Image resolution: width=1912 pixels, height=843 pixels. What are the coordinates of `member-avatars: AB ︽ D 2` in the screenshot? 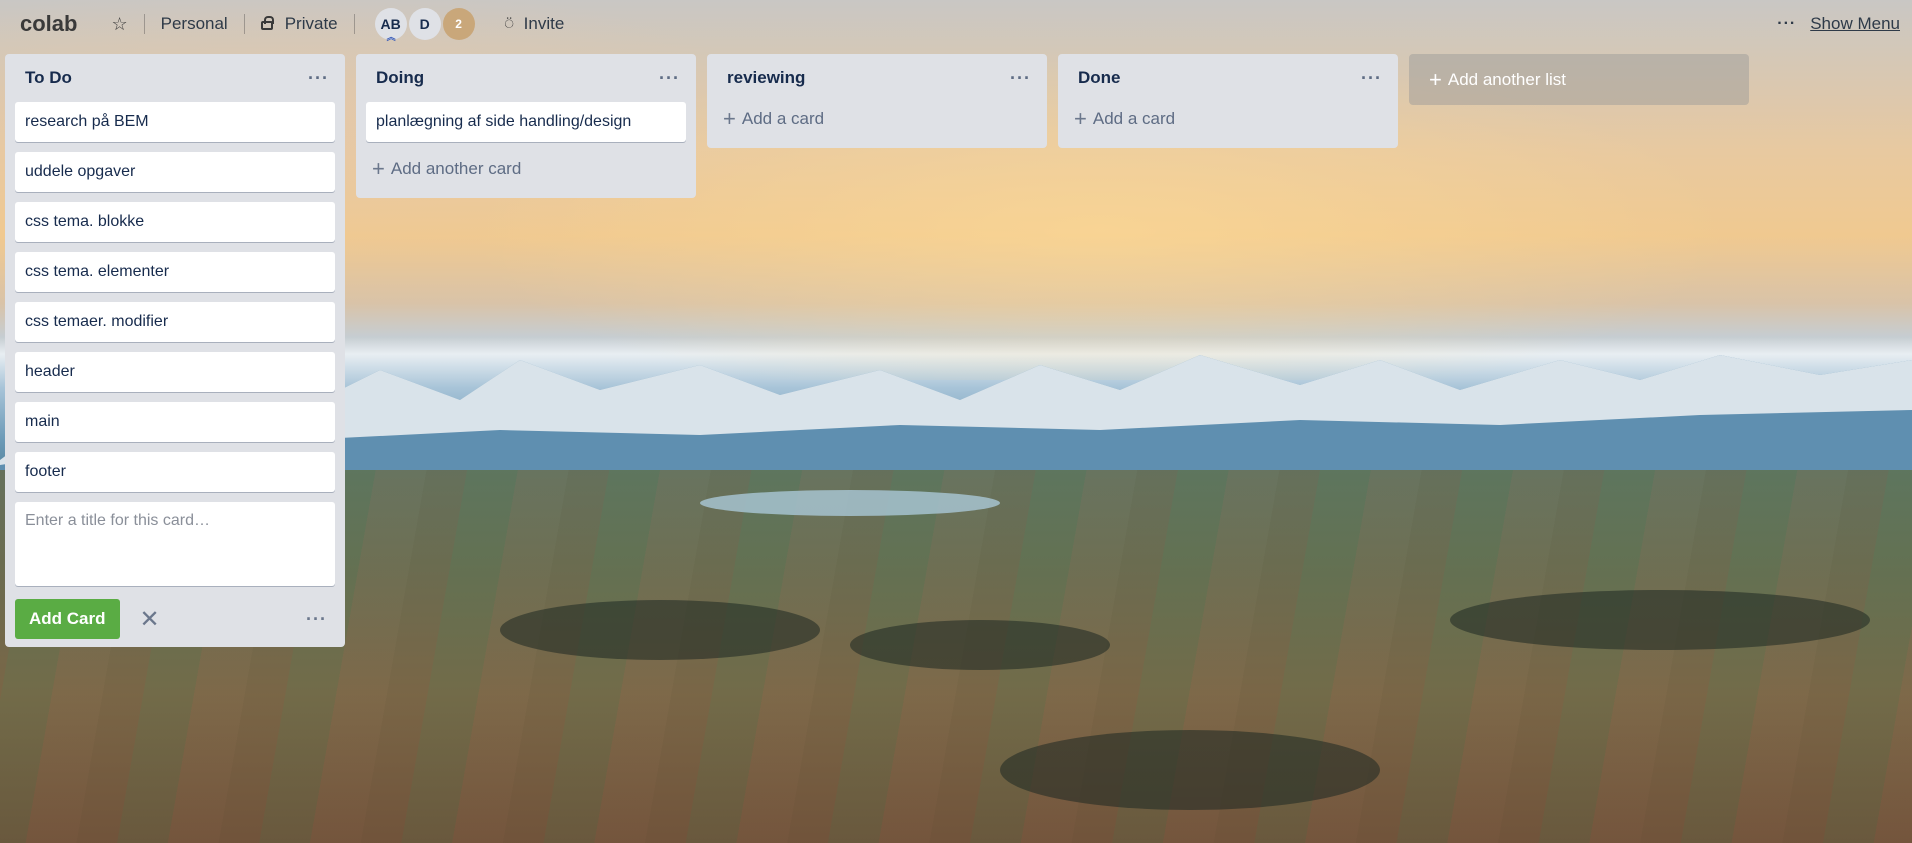 It's located at (425, 25).